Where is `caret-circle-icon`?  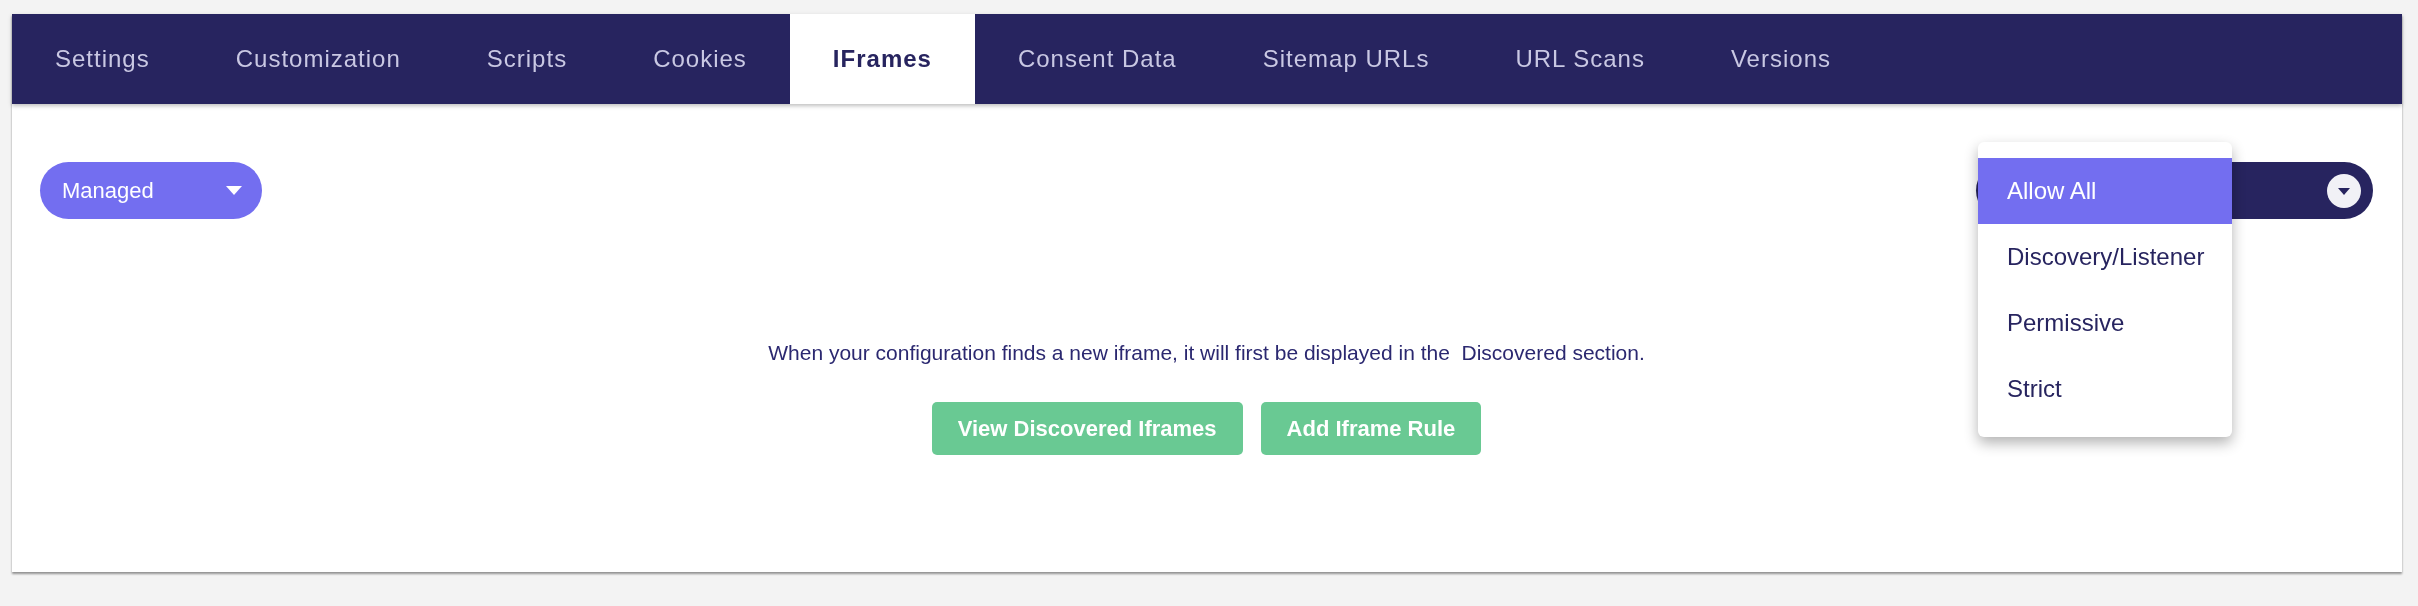
caret-circle-icon is located at coordinates (2344, 190).